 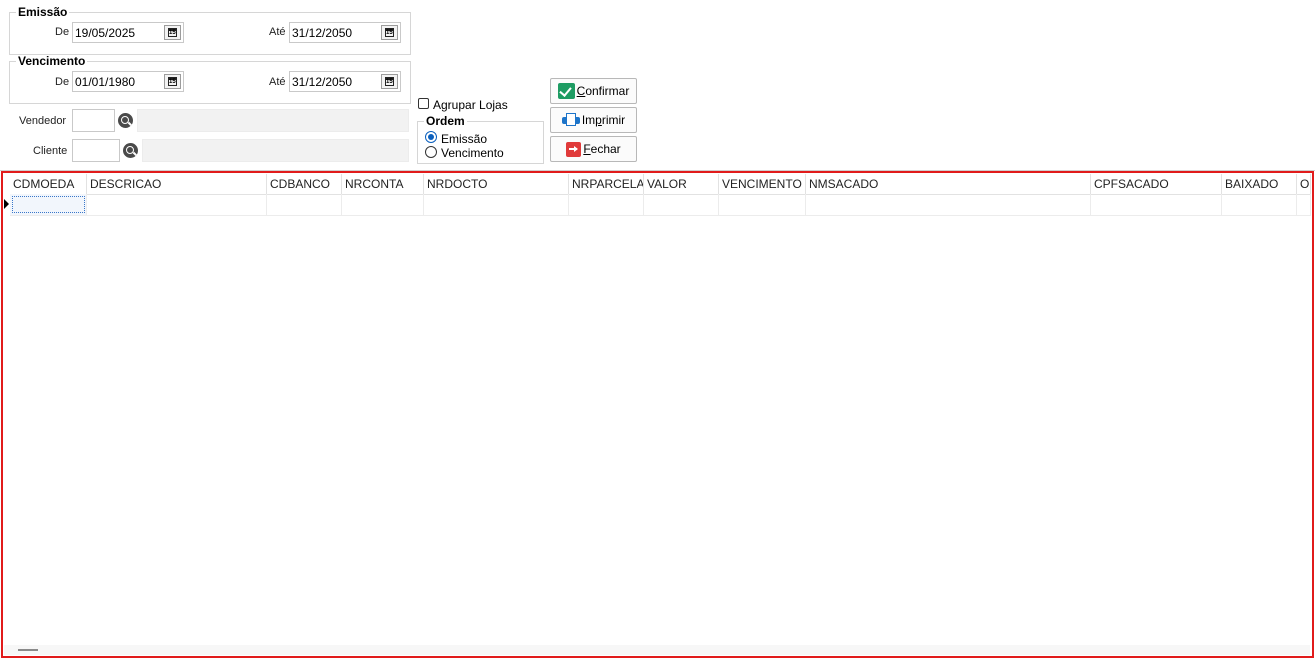 I want to click on ordem-emissao-label: Emissão, so click(x=464, y=139).